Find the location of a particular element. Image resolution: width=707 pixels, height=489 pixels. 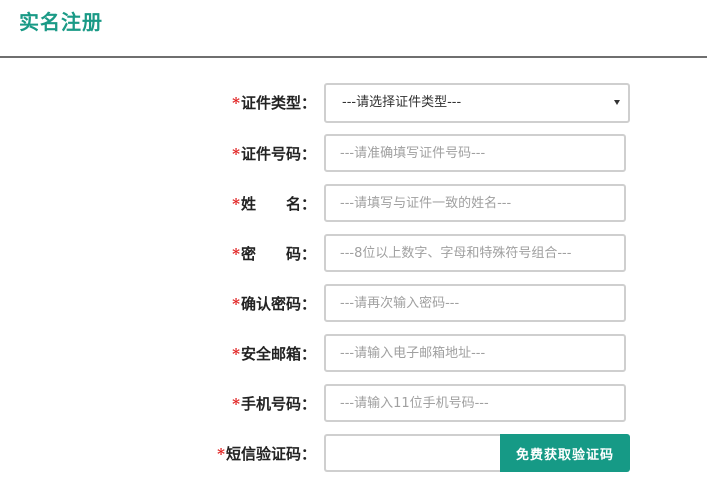

confirm-password-label: *确认密码： is located at coordinates (274, 304).